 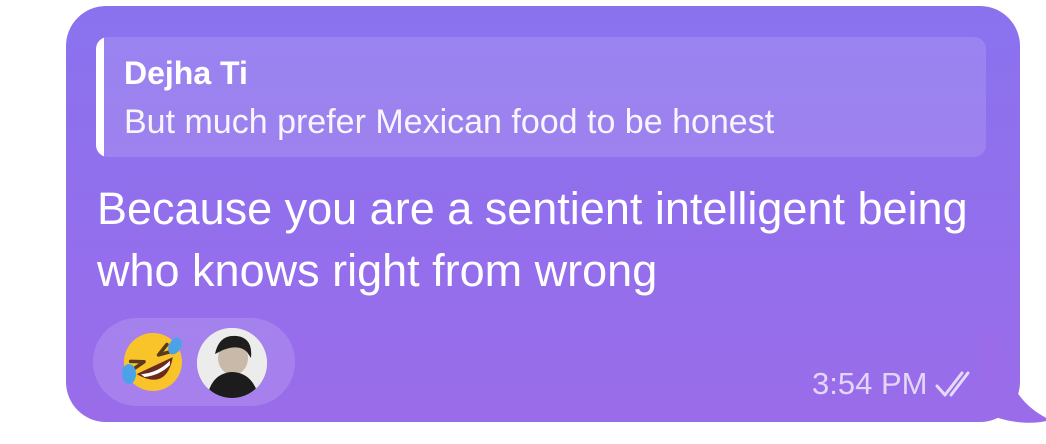 I want to click on reply-author: Dejha Ti, so click(x=186, y=73).